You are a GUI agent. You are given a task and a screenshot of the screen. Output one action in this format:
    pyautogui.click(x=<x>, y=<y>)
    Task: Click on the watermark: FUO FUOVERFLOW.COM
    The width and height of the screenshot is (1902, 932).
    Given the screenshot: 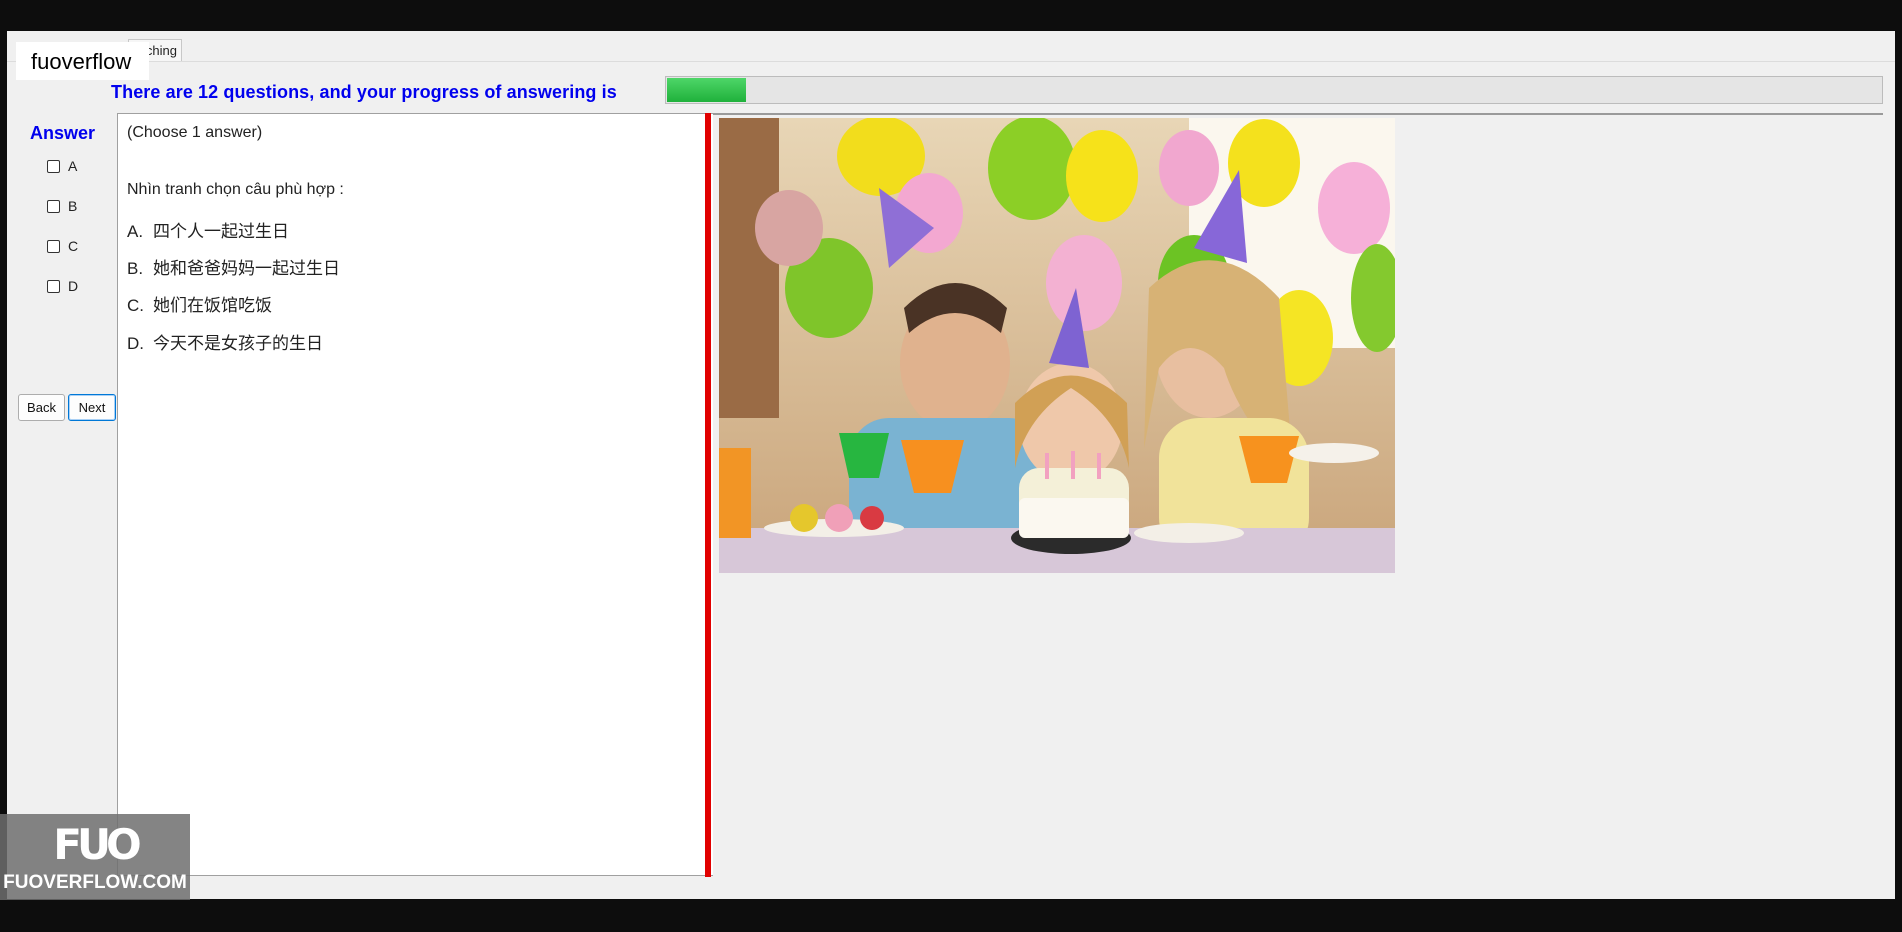 What is the action you would take?
    pyautogui.click(x=95, y=857)
    